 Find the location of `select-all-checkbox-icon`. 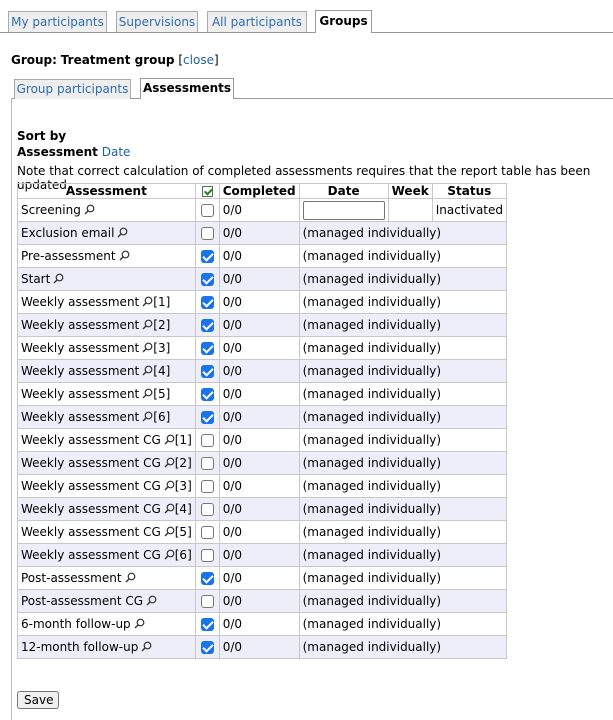

select-all-checkbox-icon is located at coordinates (207, 191).